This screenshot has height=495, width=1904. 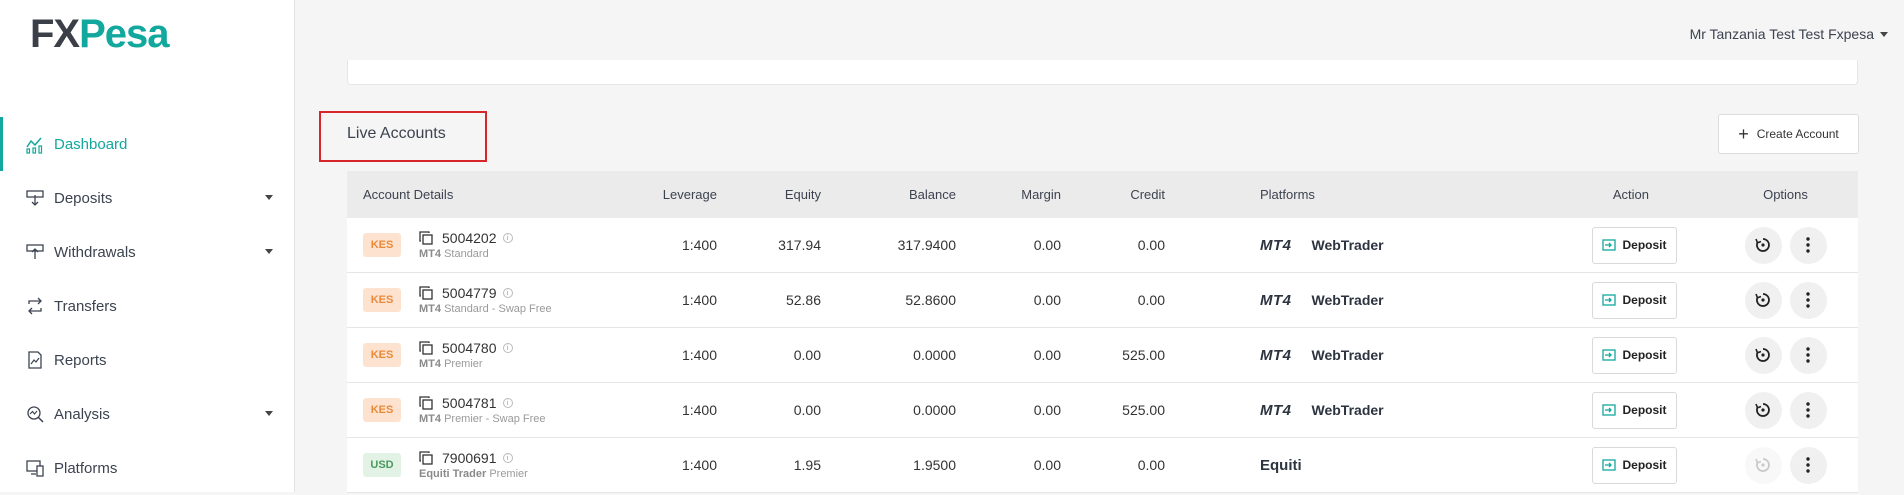 I want to click on sidebar-item-platforms: Platforms, so click(x=147, y=468).